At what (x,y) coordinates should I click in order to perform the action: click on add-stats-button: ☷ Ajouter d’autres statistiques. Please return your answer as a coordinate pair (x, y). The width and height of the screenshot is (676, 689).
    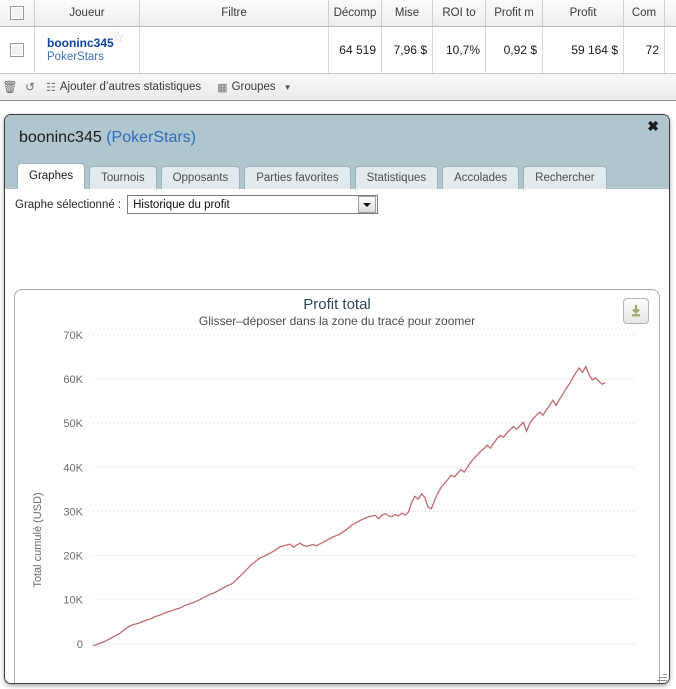
    Looking at the image, I should click on (123, 87).